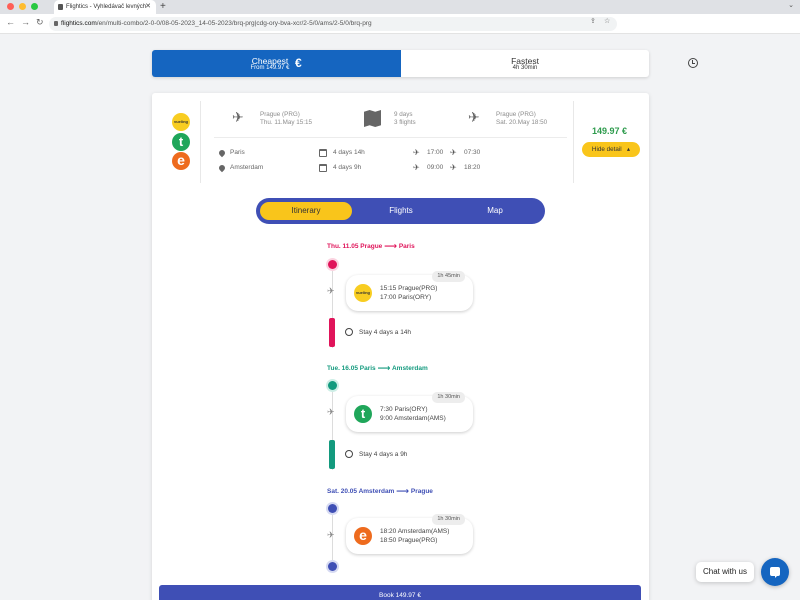 The height and width of the screenshot is (600, 800). What do you see at coordinates (775, 572) in the screenshot?
I see `chat-button` at bounding box center [775, 572].